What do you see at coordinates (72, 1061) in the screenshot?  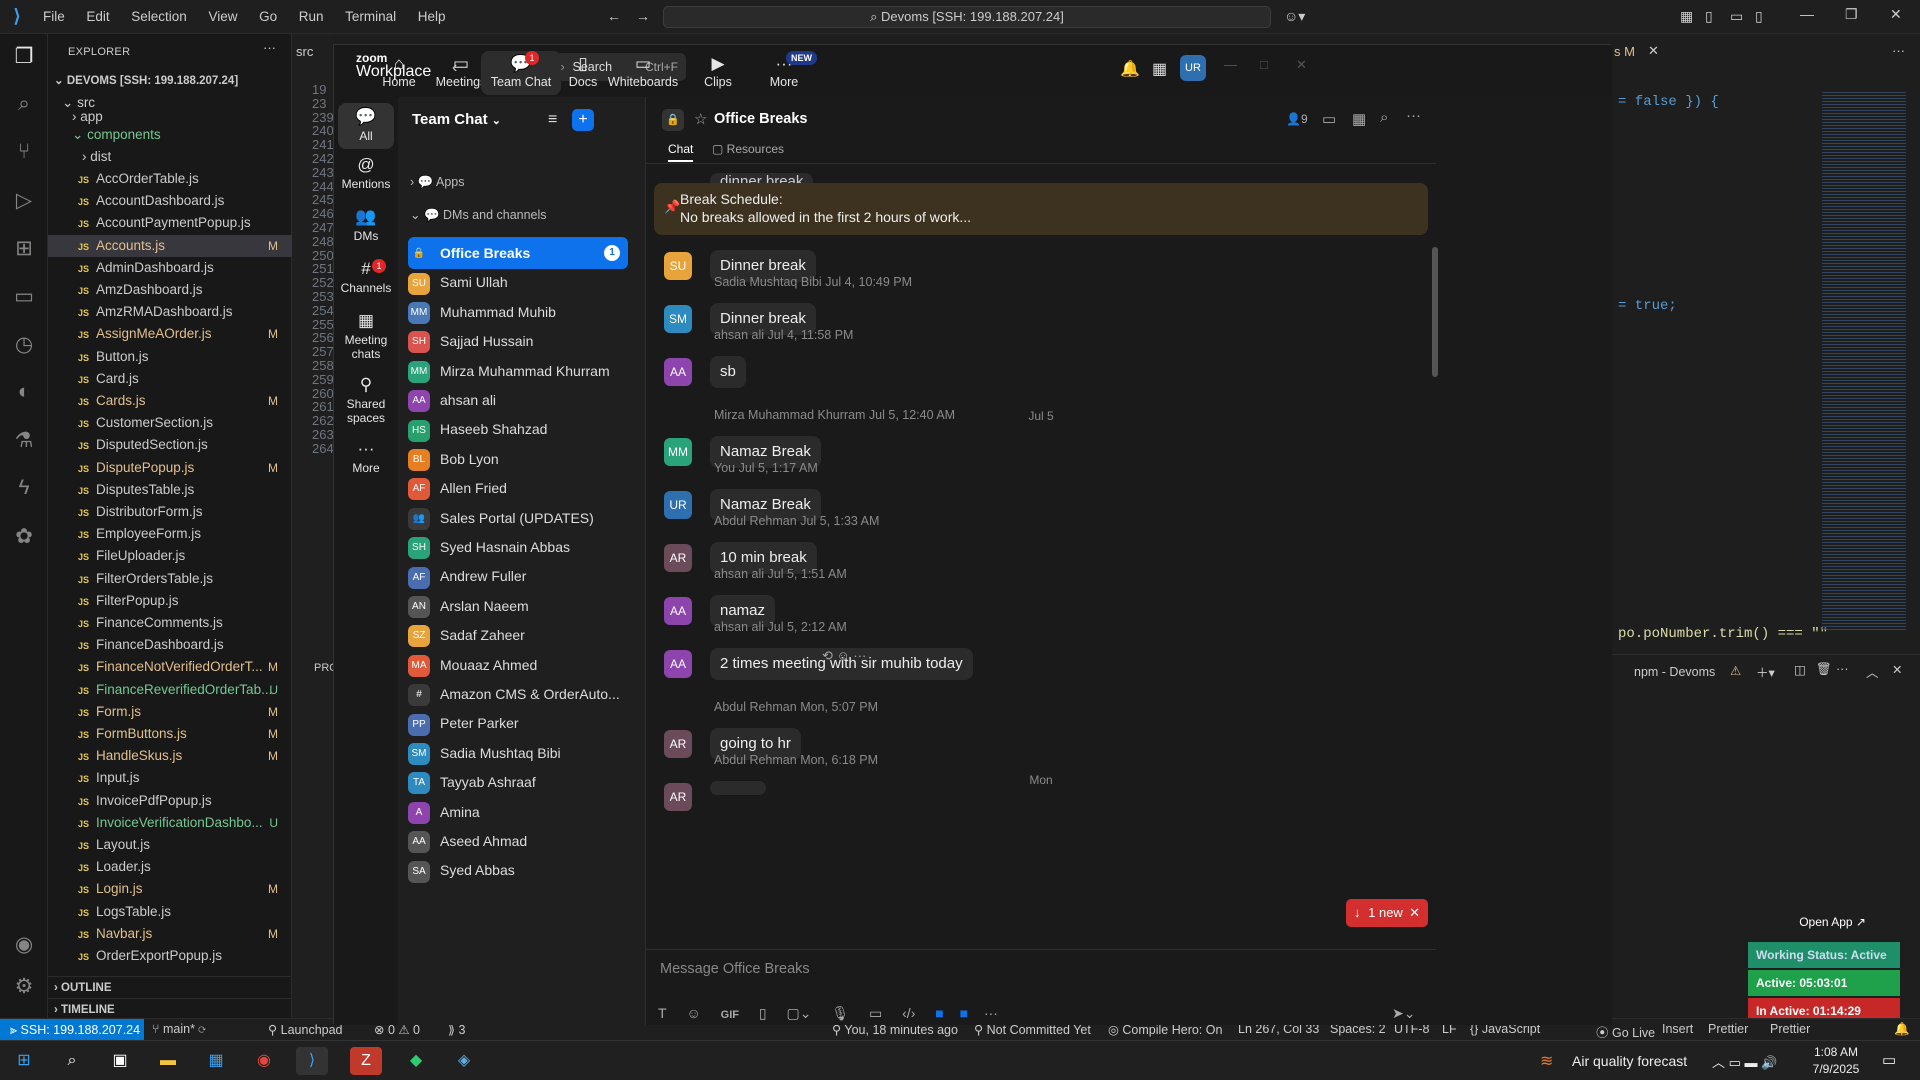 I see `search-icon: ⌕` at bounding box center [72, 1061].